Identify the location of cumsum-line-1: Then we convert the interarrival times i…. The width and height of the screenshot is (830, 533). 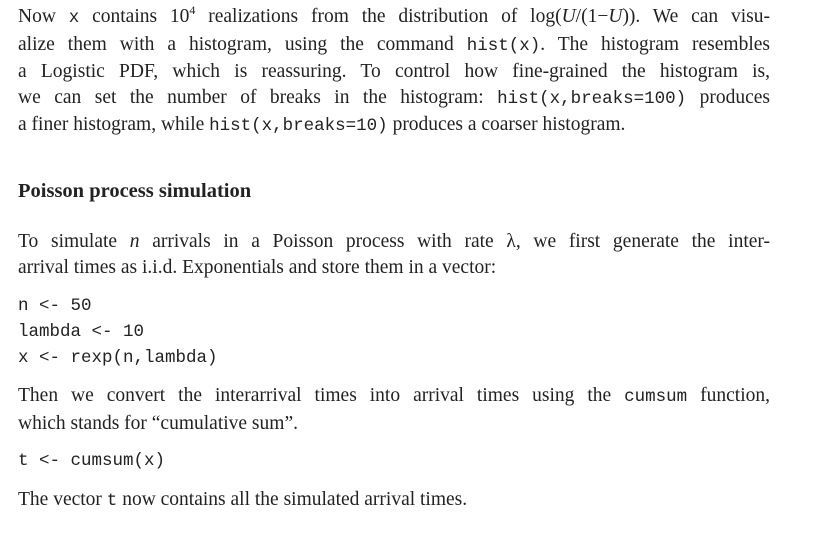
(394, 397).